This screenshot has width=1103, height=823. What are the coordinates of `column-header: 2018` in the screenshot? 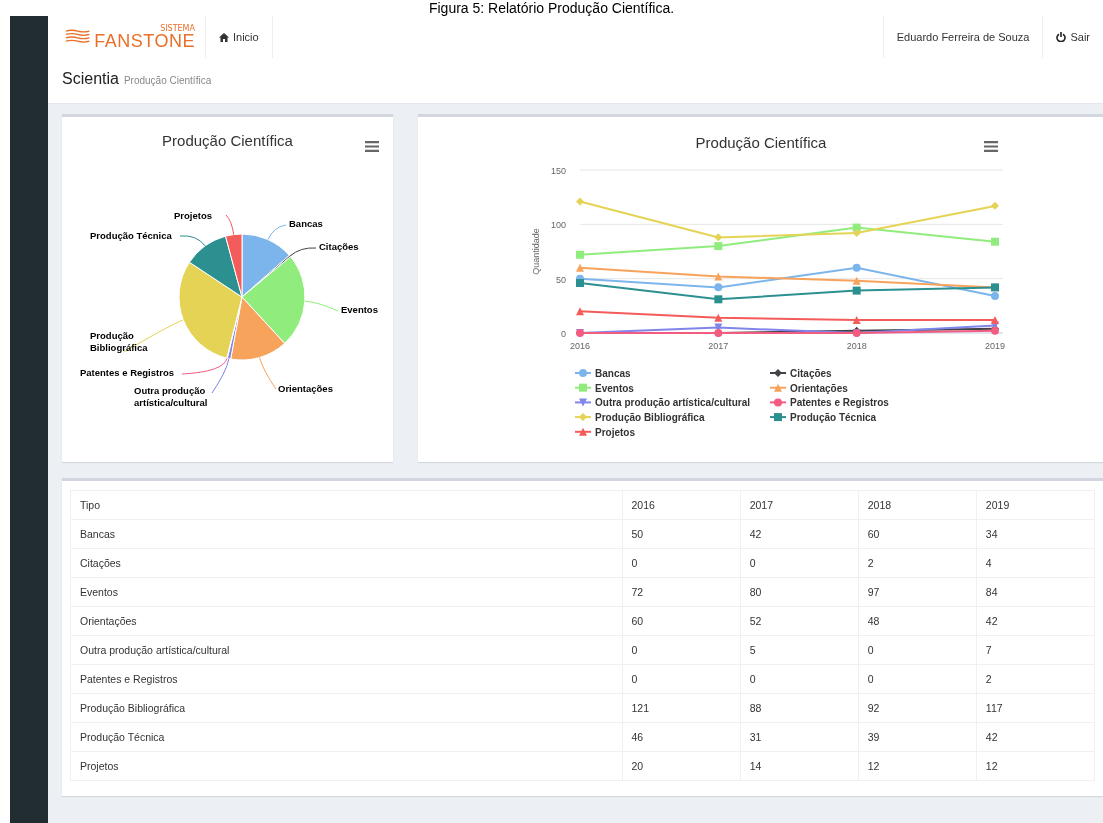 It's located at (917, 505).